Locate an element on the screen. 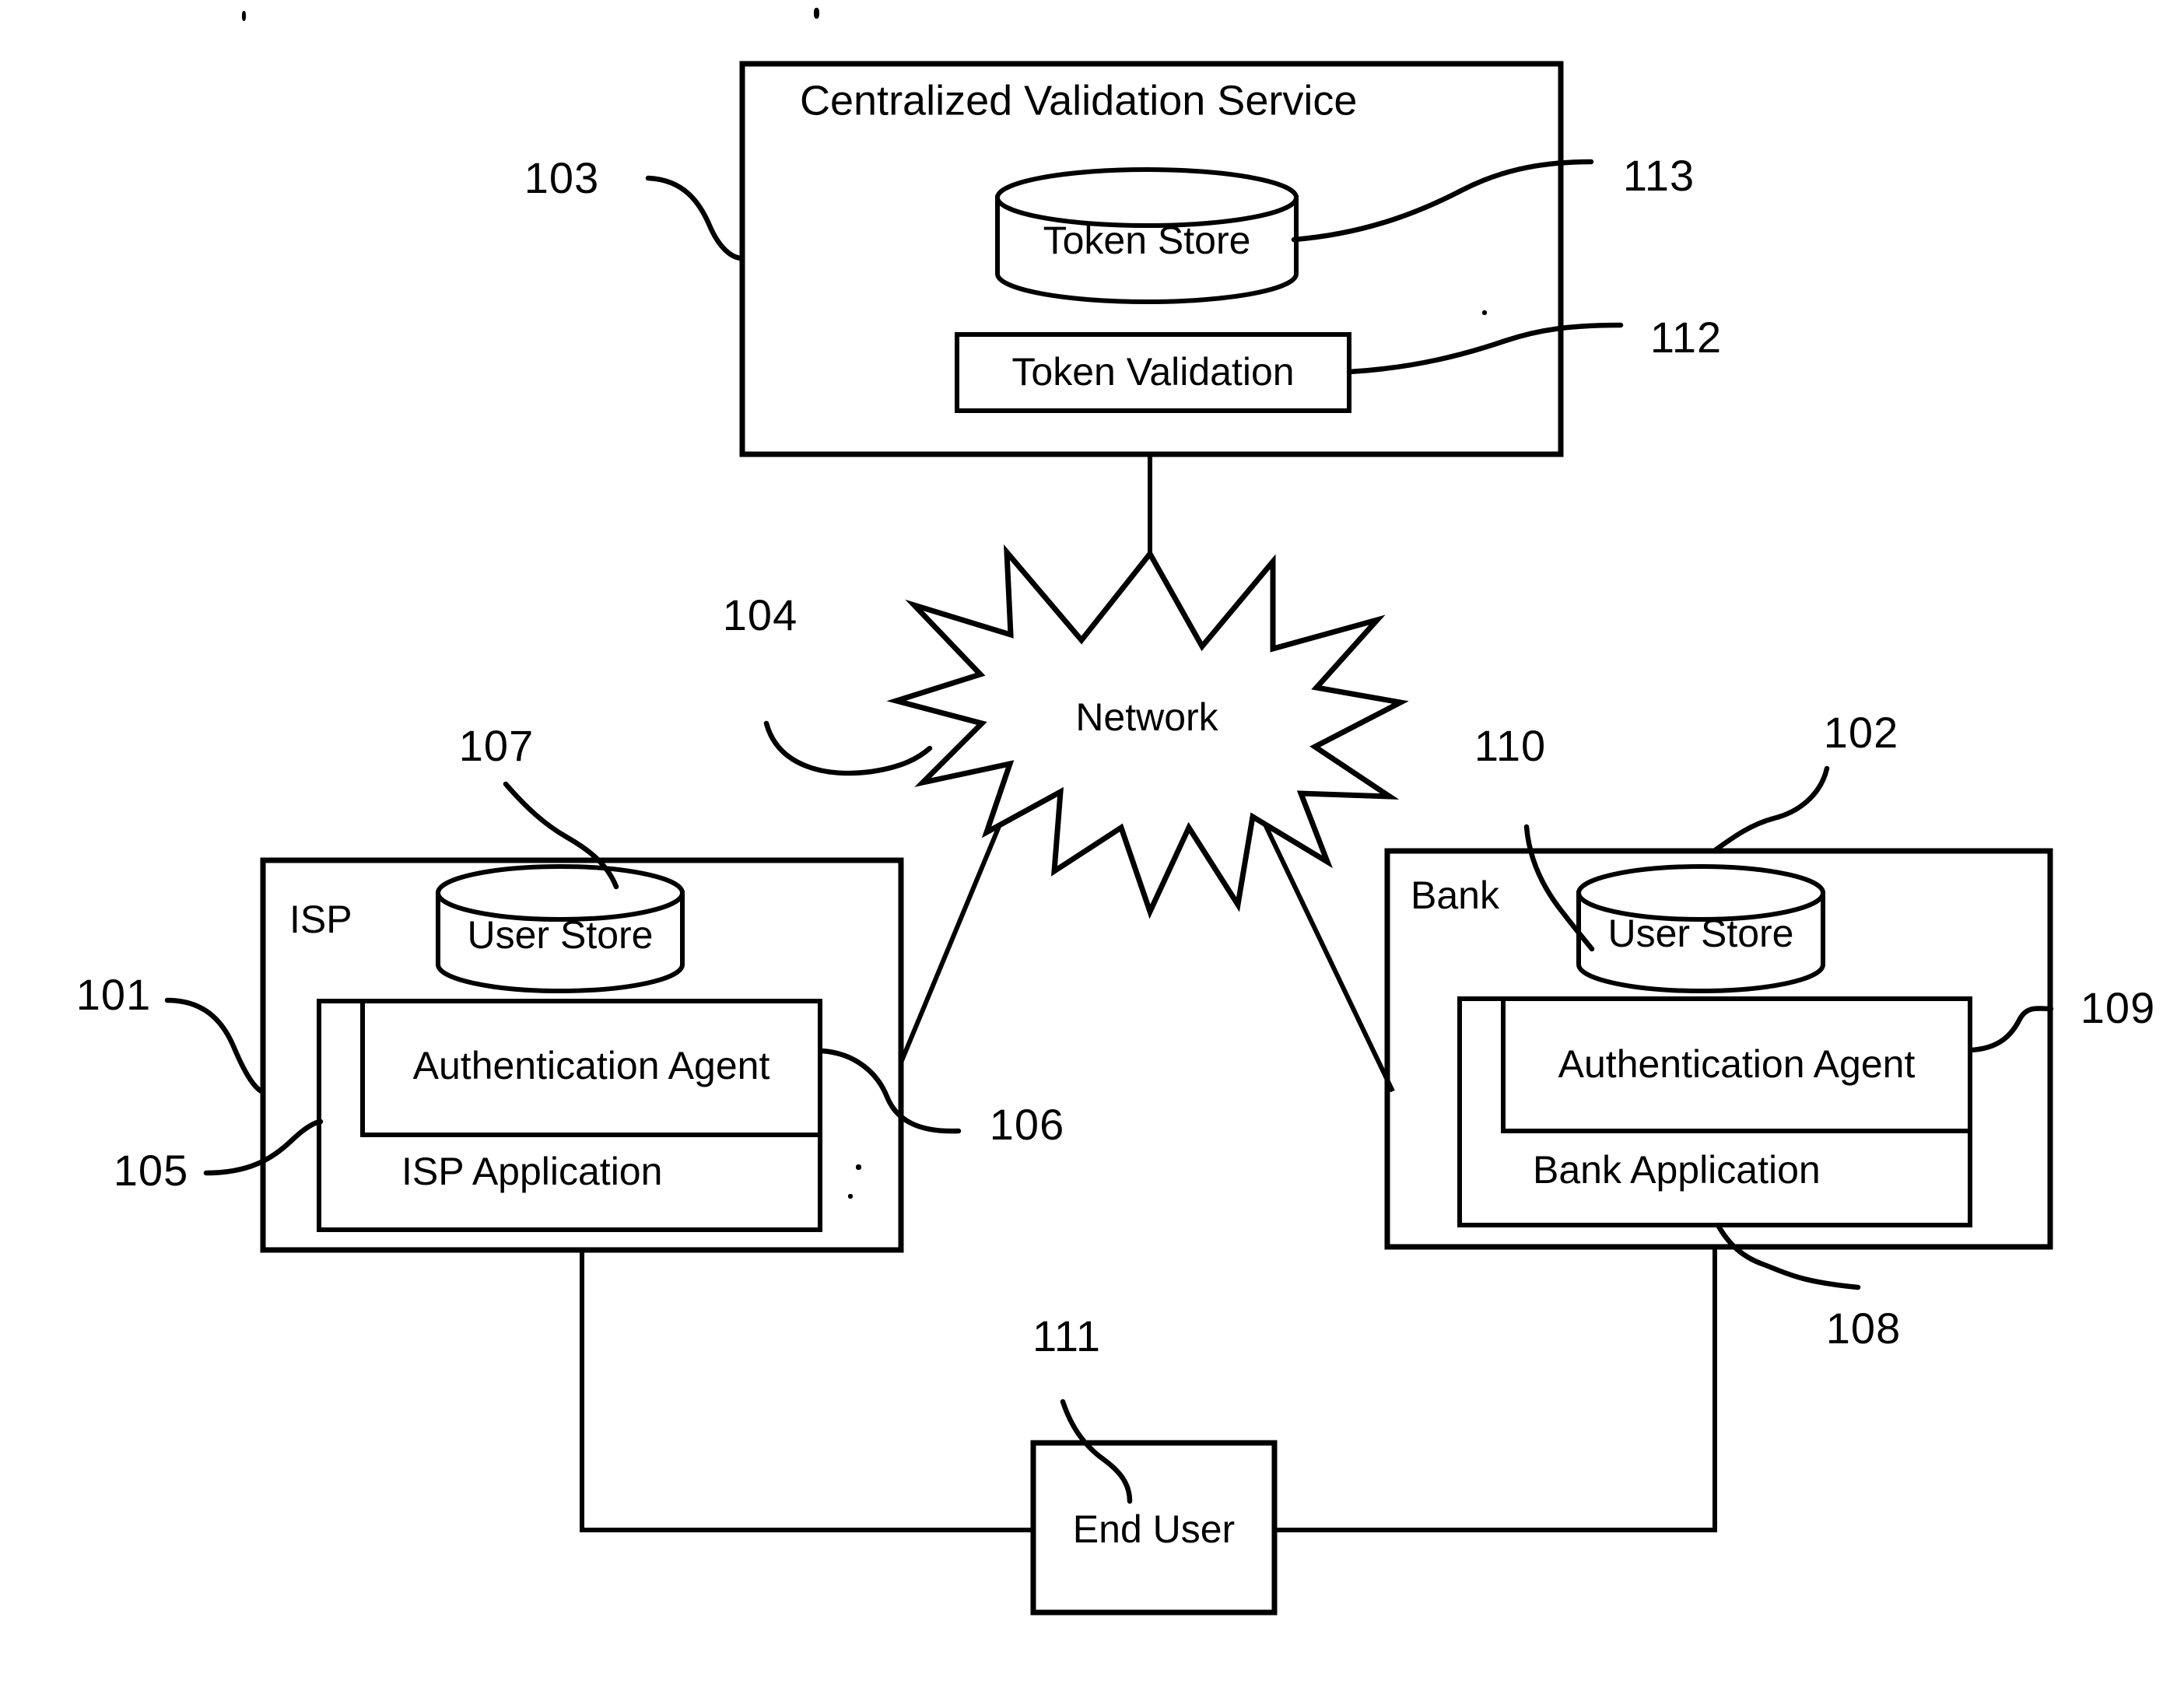  ref-numeral-108: 108 is located at coordinates (1863, 1328).